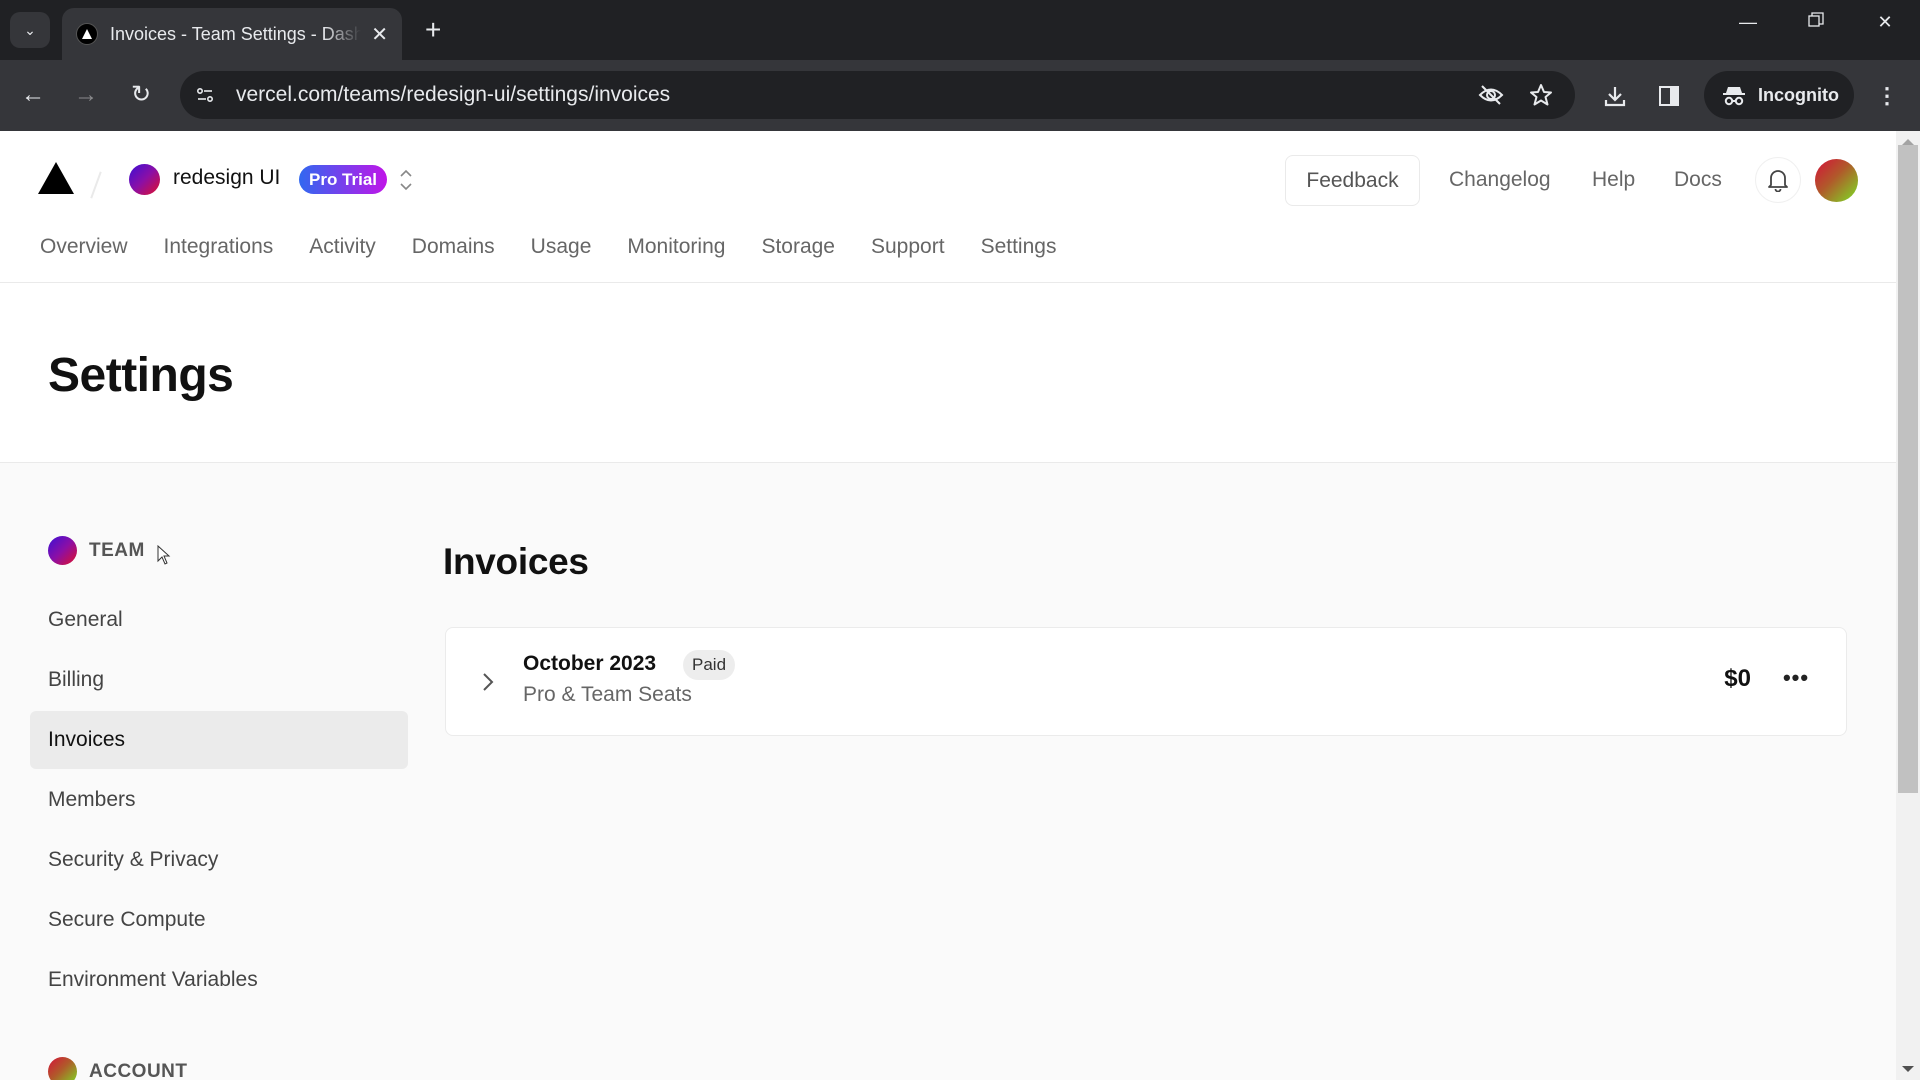 Image resolution: width=1920 pixels, height=1080 pixels. I want to click on tab-settings: Settings, so click(1019, 256).